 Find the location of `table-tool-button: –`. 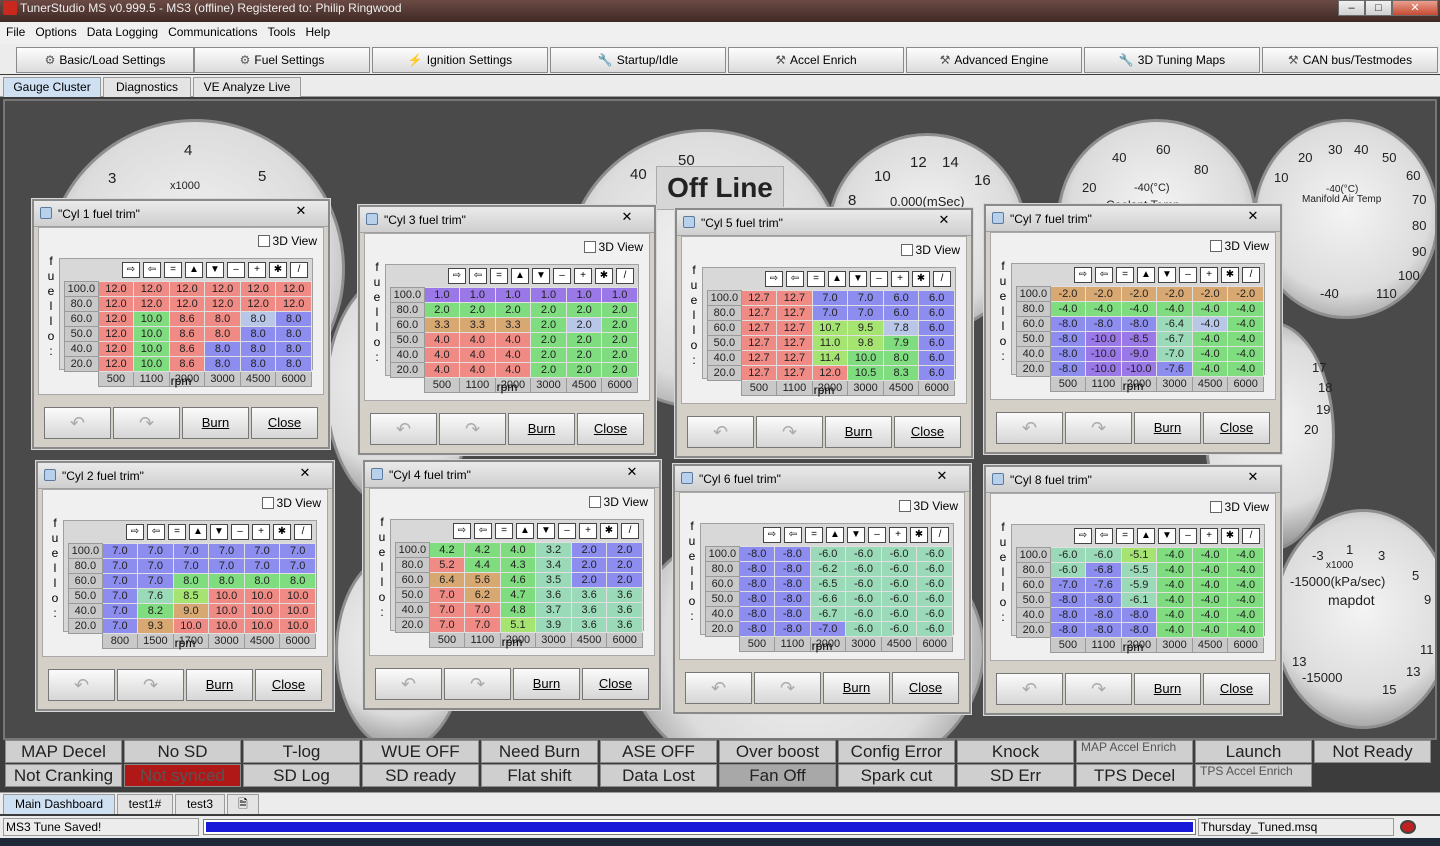

table-tool-button: – is located at coordinates (562, 276).